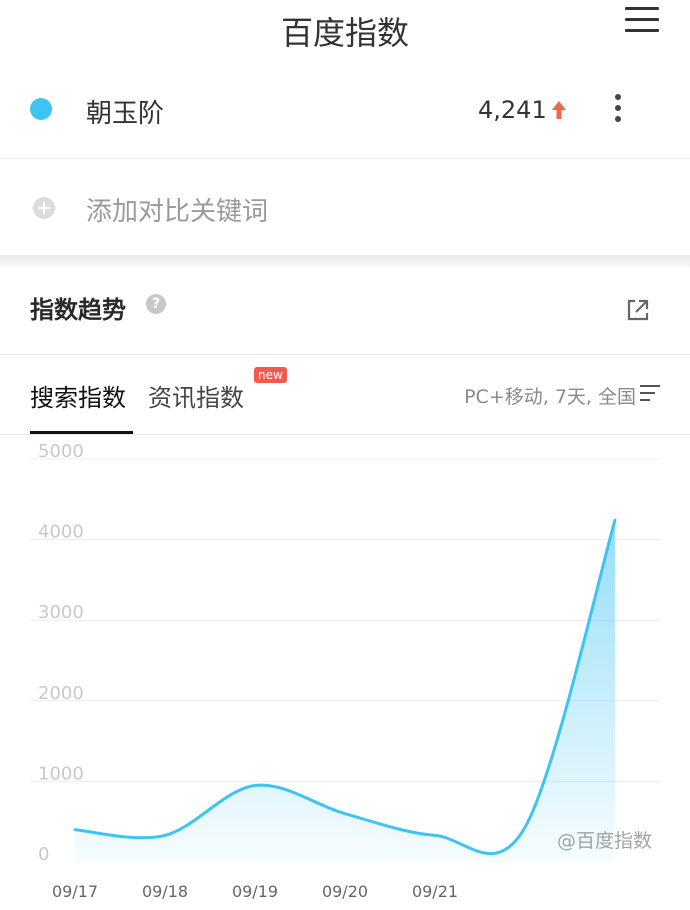  What do you see at coordinates (270, 375) in the screenshot?
I see `new-badge: new` at bounding box center [270, 375].